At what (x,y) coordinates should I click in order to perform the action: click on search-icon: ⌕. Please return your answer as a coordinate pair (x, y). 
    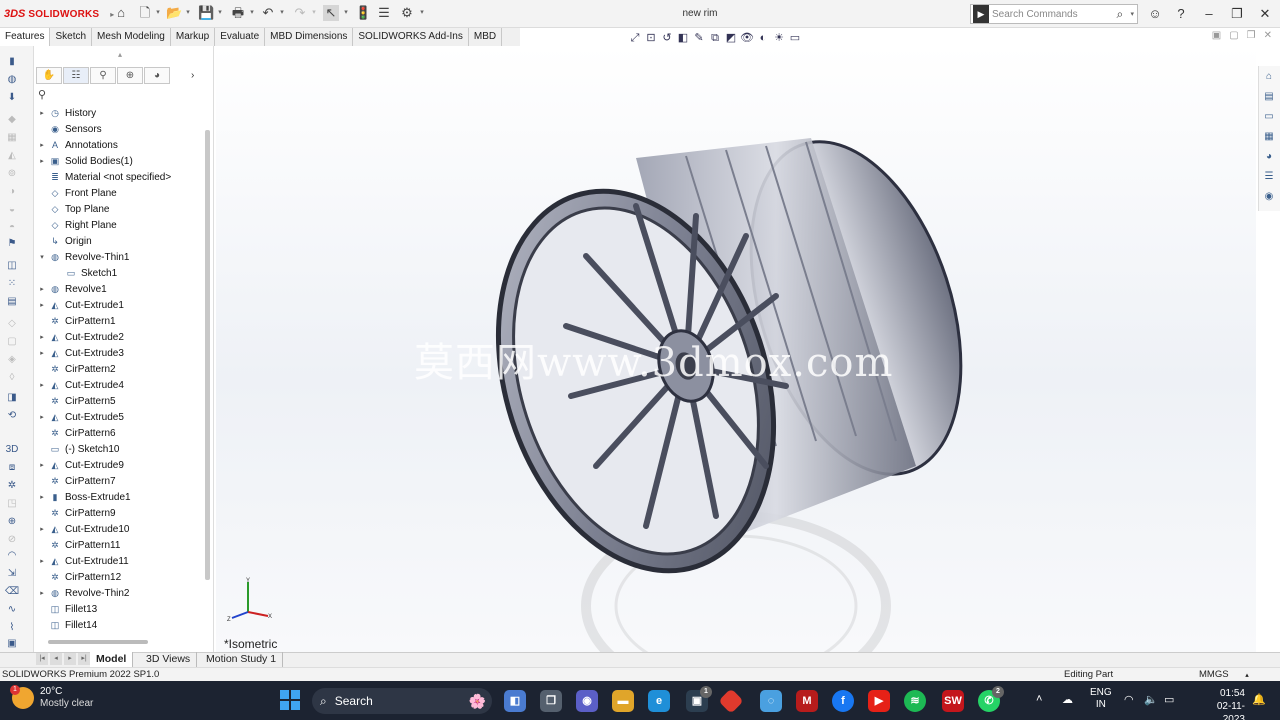
    Looking at the image, I should click on (1123, 14).